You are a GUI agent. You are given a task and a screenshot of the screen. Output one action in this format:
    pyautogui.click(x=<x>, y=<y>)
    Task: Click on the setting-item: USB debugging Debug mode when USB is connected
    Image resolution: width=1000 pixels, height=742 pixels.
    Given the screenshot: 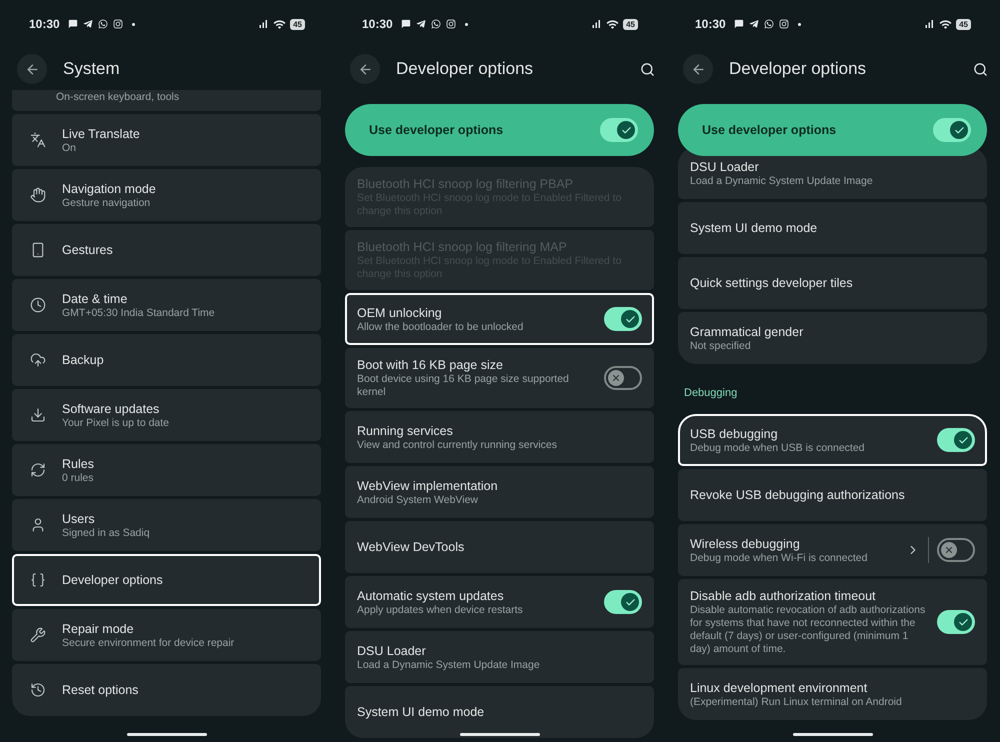 What is the action you would take?
    pyautogui.click(x=832, y=440)
    